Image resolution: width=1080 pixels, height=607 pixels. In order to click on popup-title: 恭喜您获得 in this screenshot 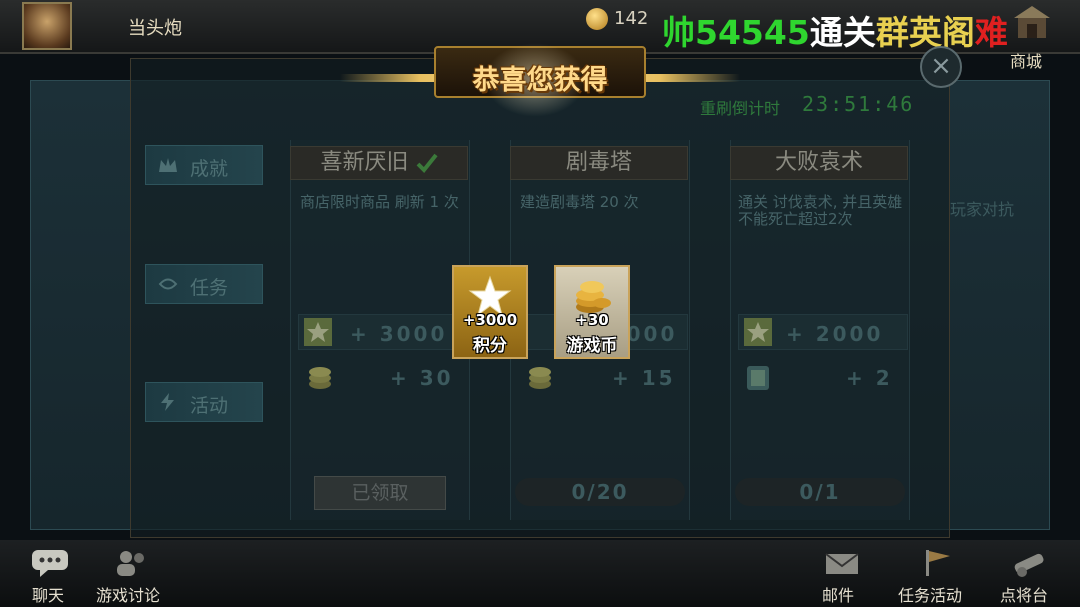, I will do `click(540, 80)`.